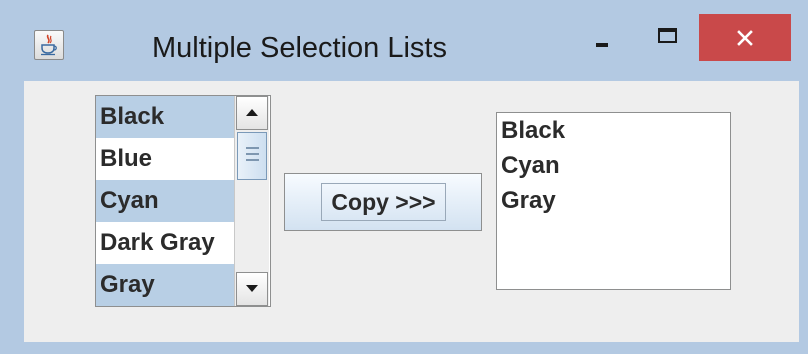  Describe the element at coordinates (165, 243) in the screenshot. I see `list-item: Dark Gray` at that location.